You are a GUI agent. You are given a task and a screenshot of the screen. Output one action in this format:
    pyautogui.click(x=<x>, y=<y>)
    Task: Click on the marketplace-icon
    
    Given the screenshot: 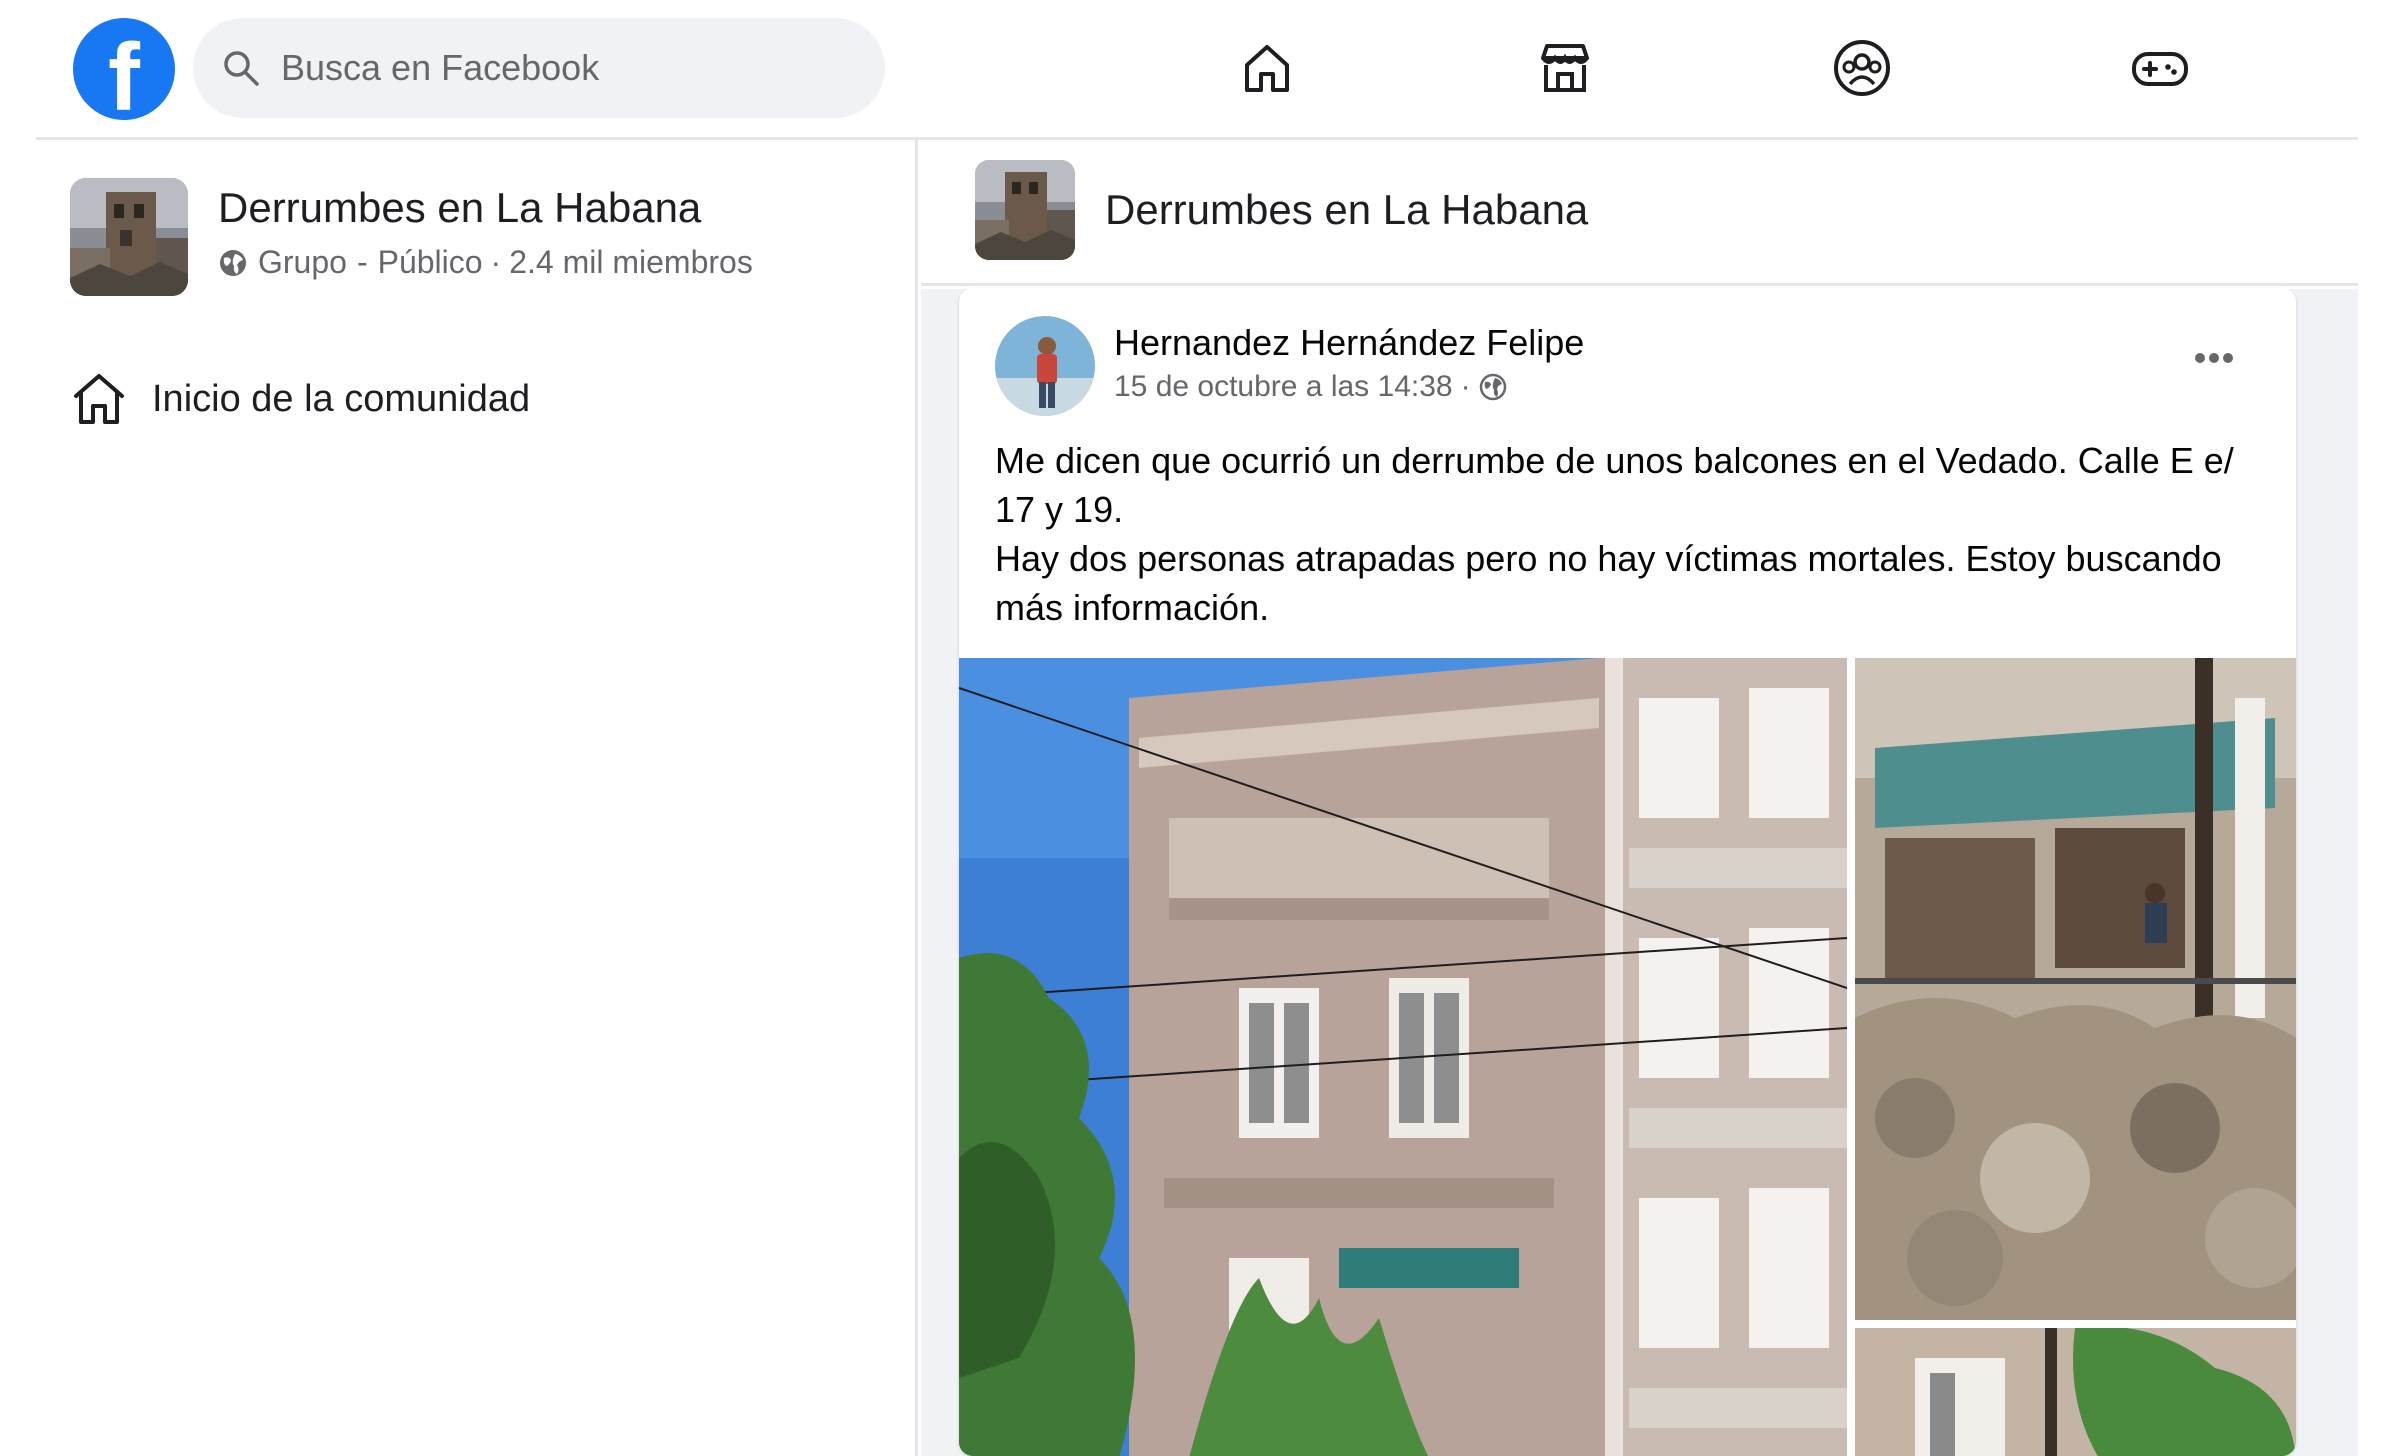 What is the action you would take?
    pyautogui.click(x=1565, y=68)
    